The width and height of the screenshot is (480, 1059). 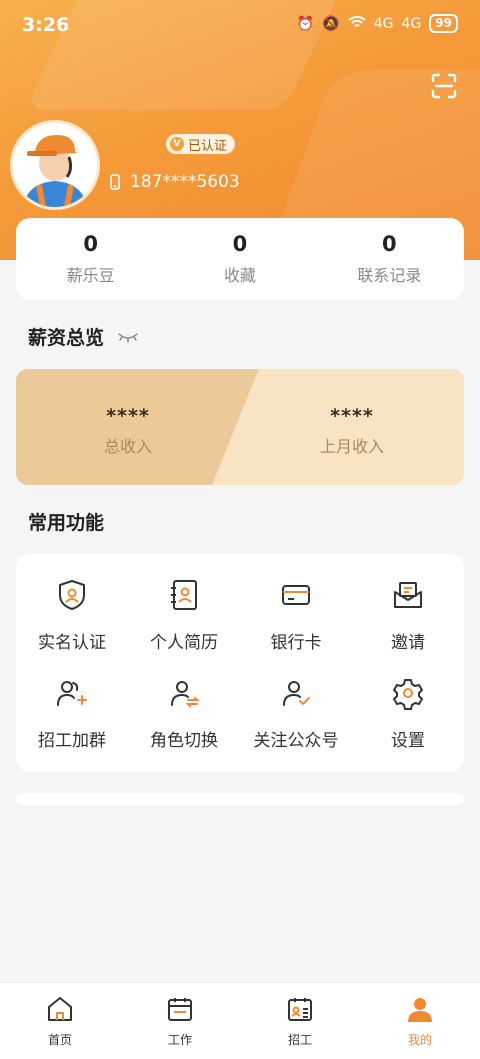 I want to click on stat-contacts: 0 联系记录, so click(x=389, y=259).